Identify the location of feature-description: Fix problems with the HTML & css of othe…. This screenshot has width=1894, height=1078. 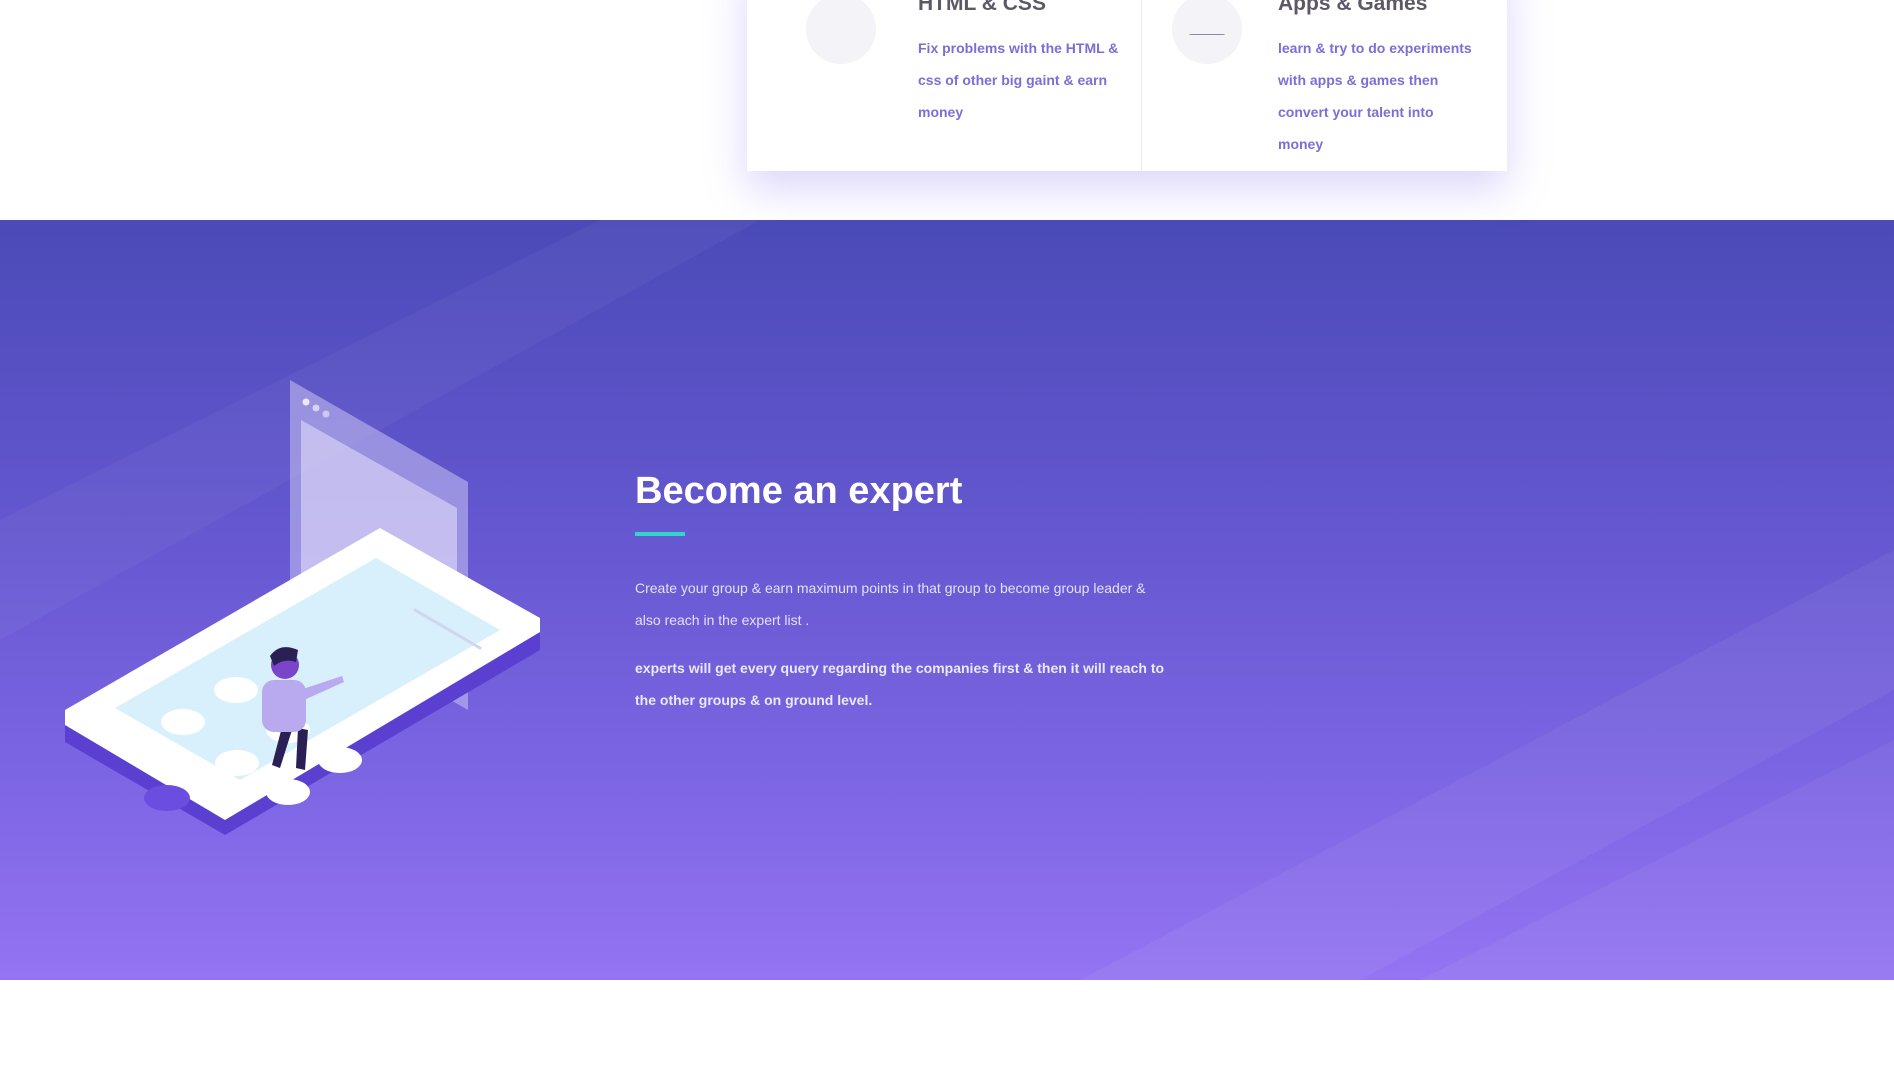
(1018, 80).